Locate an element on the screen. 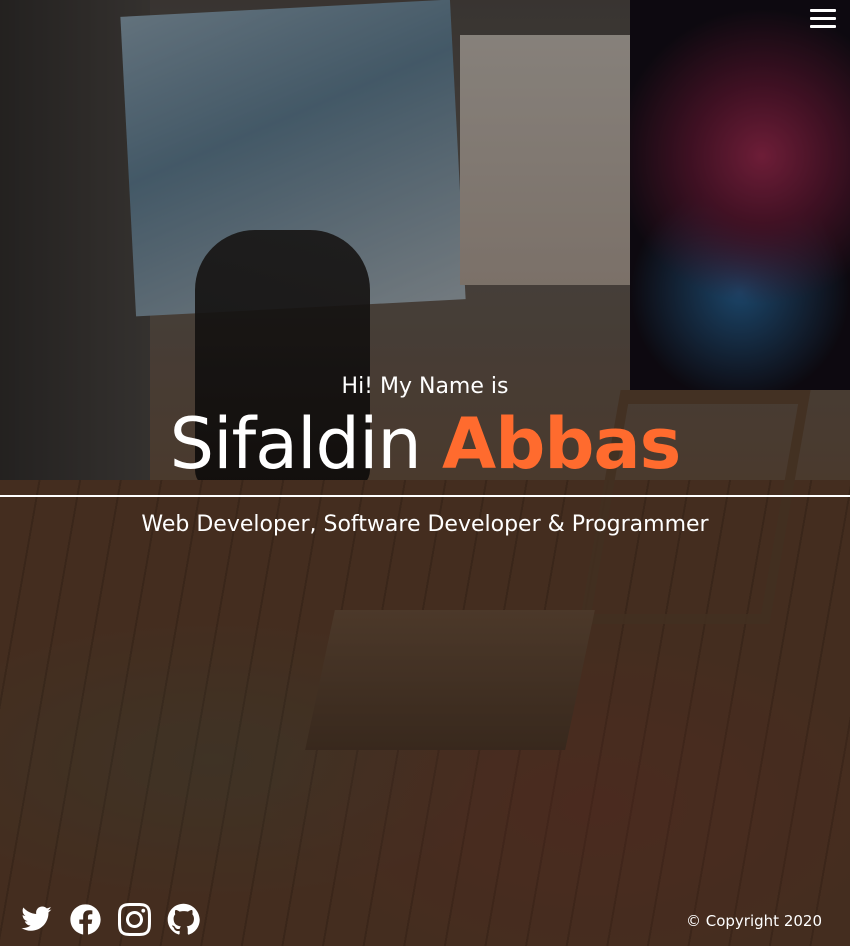 Image resolution: width=850 pixels, height=946 pixels. copyright-text: © Copyright 2020 is located at coordinates (753, 921).